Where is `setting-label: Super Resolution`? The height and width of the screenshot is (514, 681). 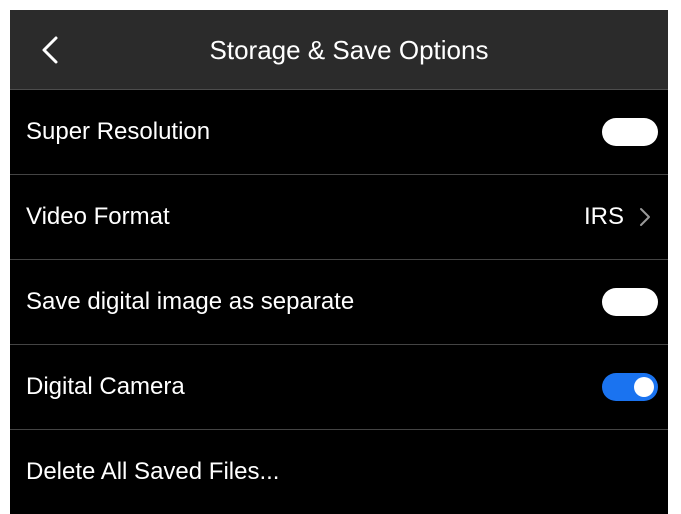
setting-label: Super Resolution is located at coordinates (118, 131).